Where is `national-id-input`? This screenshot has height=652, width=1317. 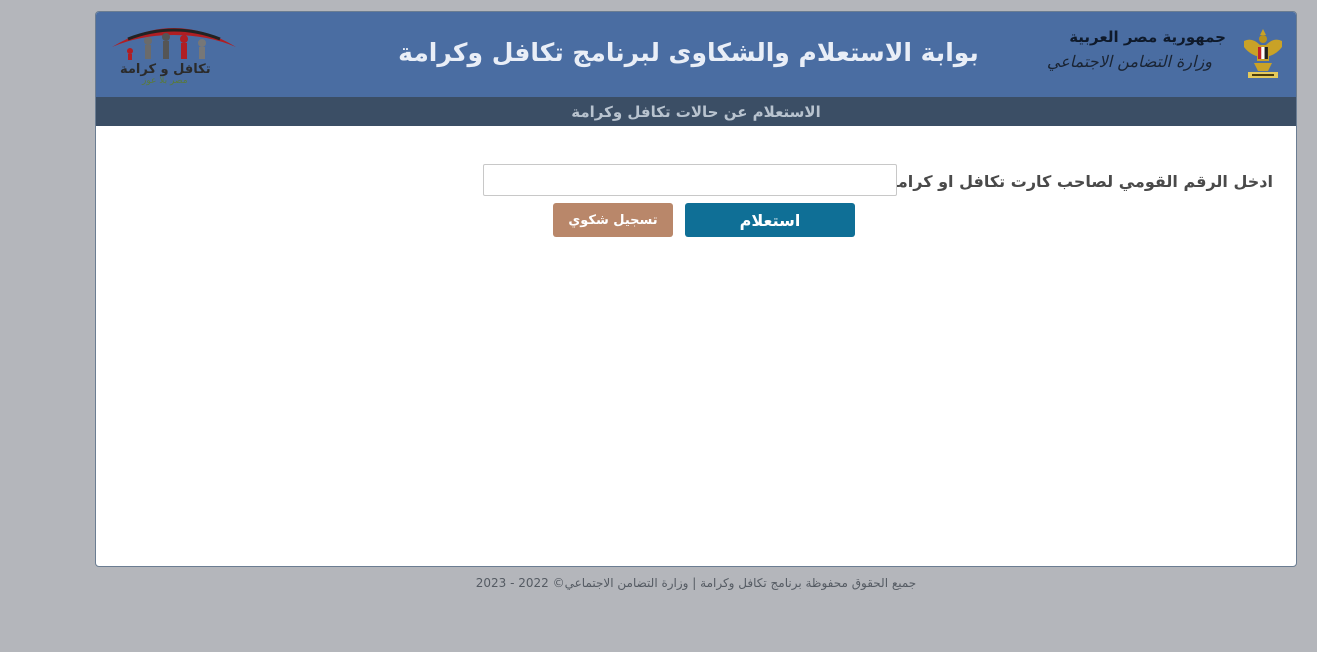
national-id-input is located at coordinates (690, 180).